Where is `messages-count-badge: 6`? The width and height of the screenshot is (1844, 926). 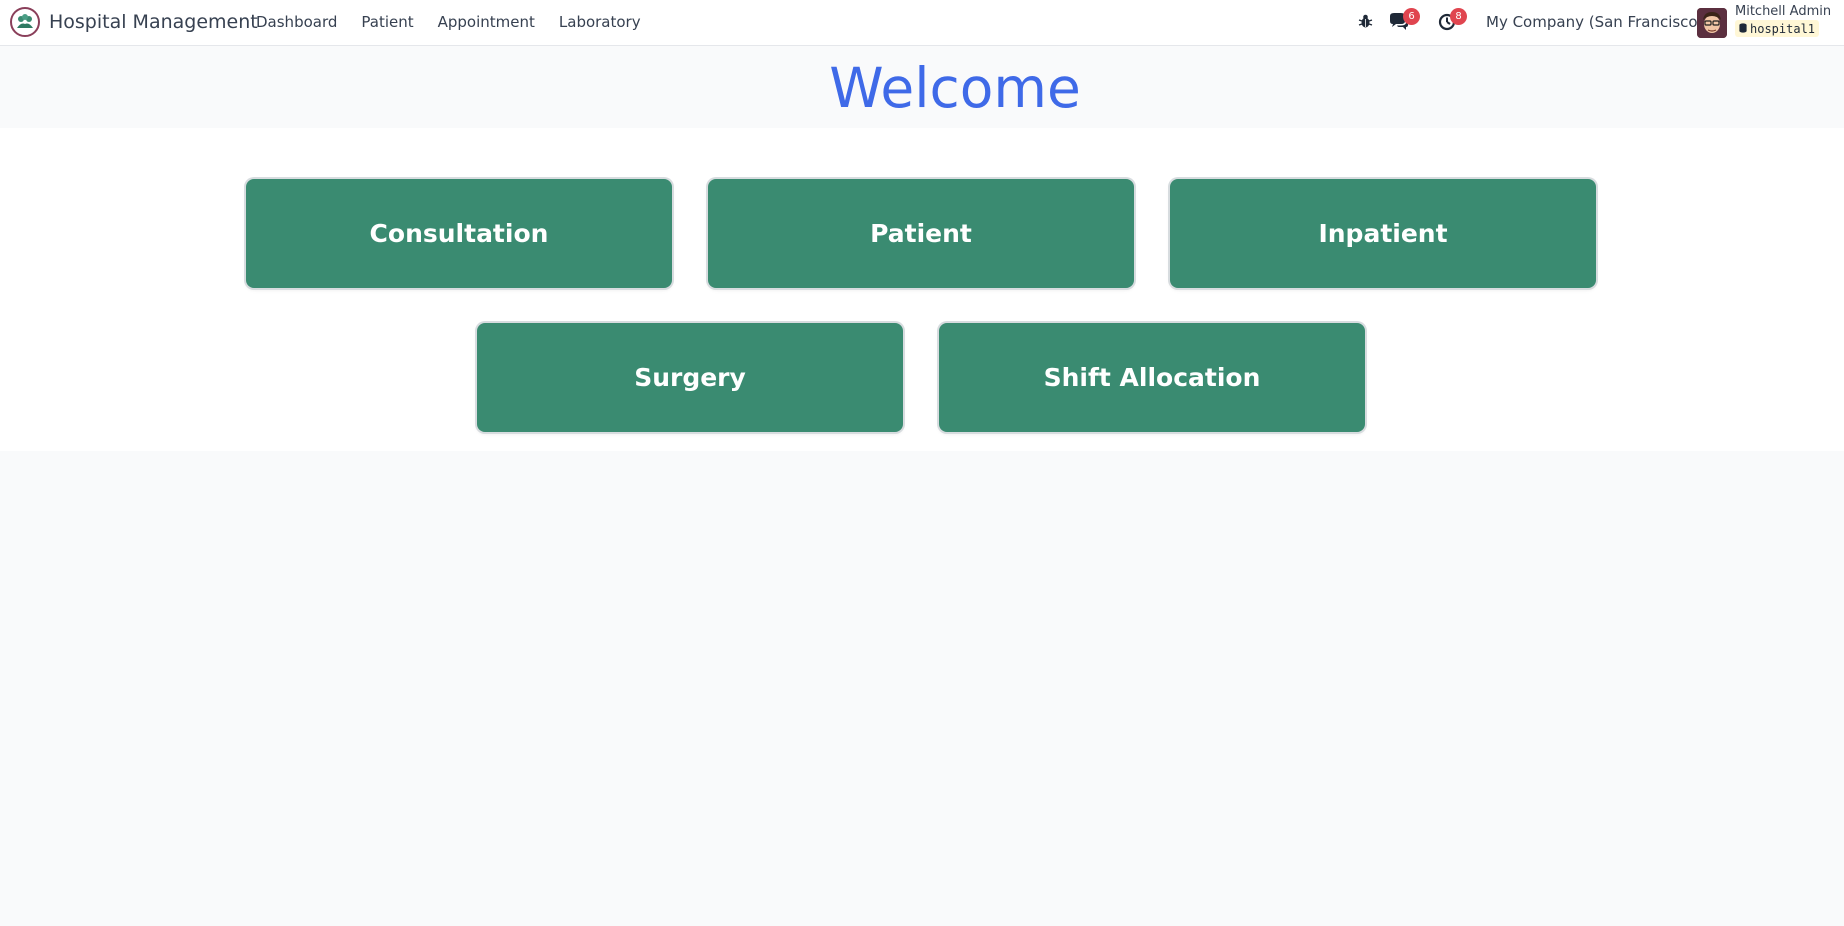 messages-count-badge: 6 is located at coordinates (1411, 16).